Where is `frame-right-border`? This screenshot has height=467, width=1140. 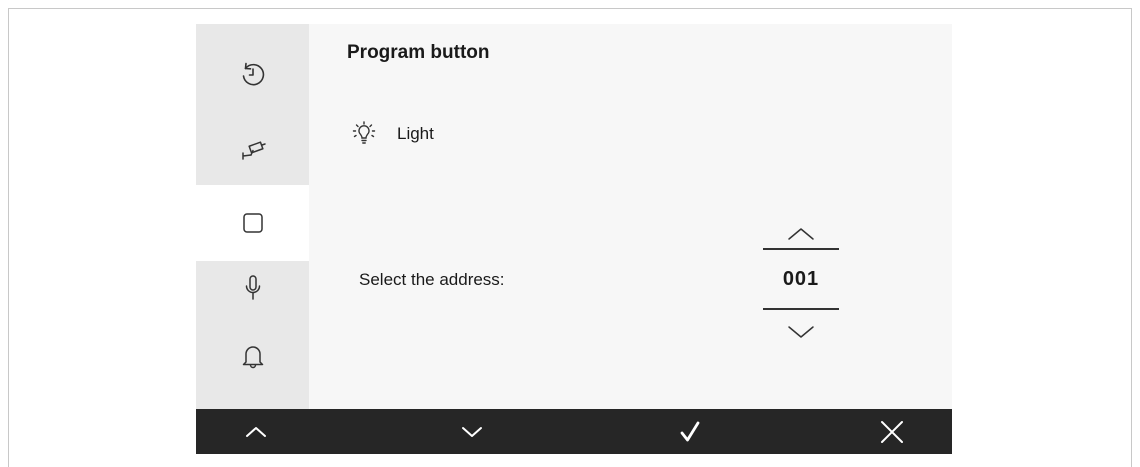
frame-right-border is located at coordinates (1131, 237).